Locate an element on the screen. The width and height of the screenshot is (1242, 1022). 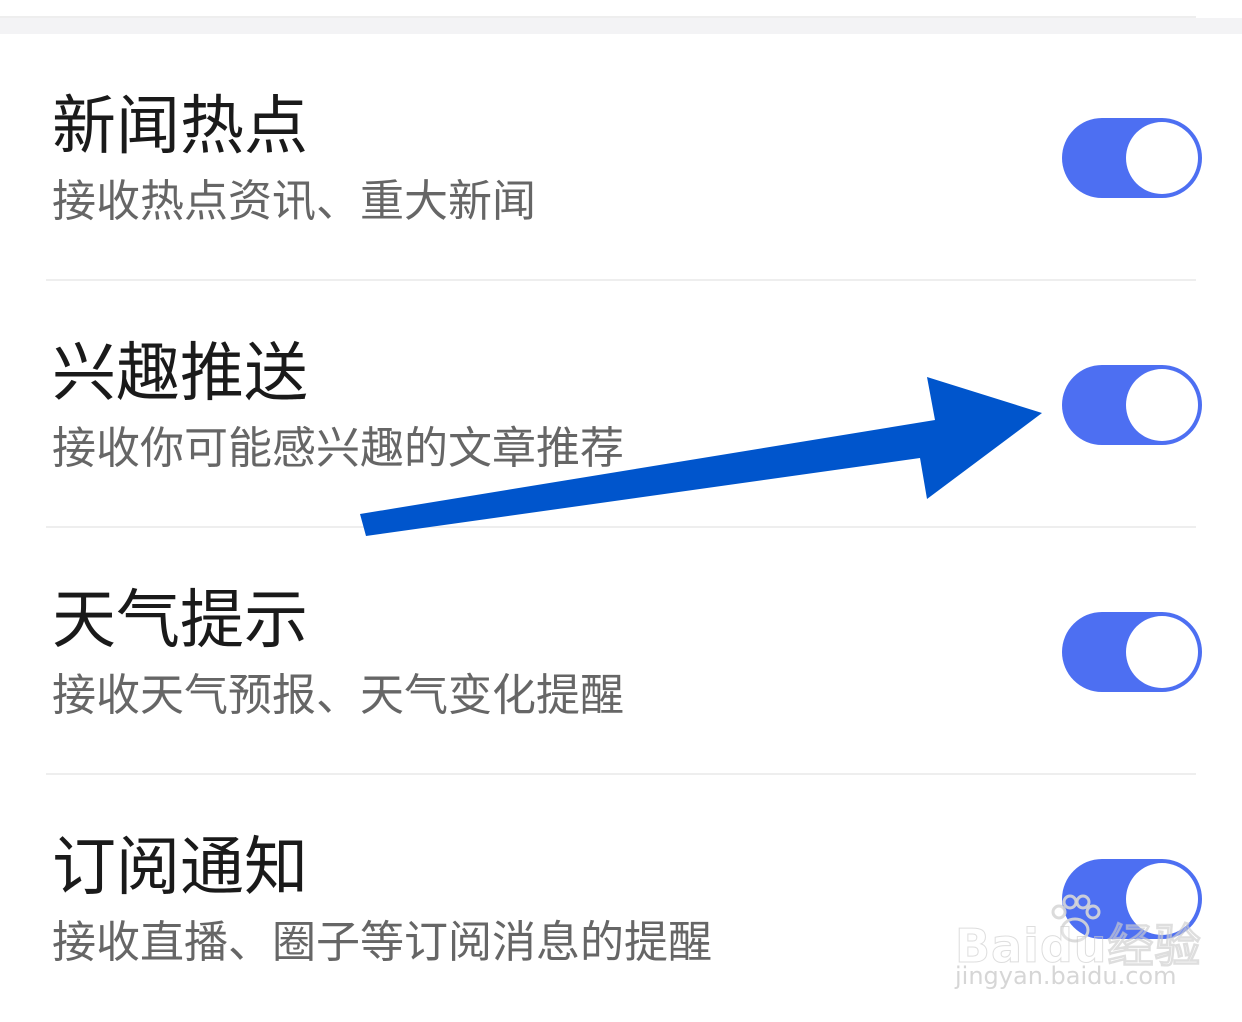
setting-title: 订阅通知 is located at coordinates (180, 868).